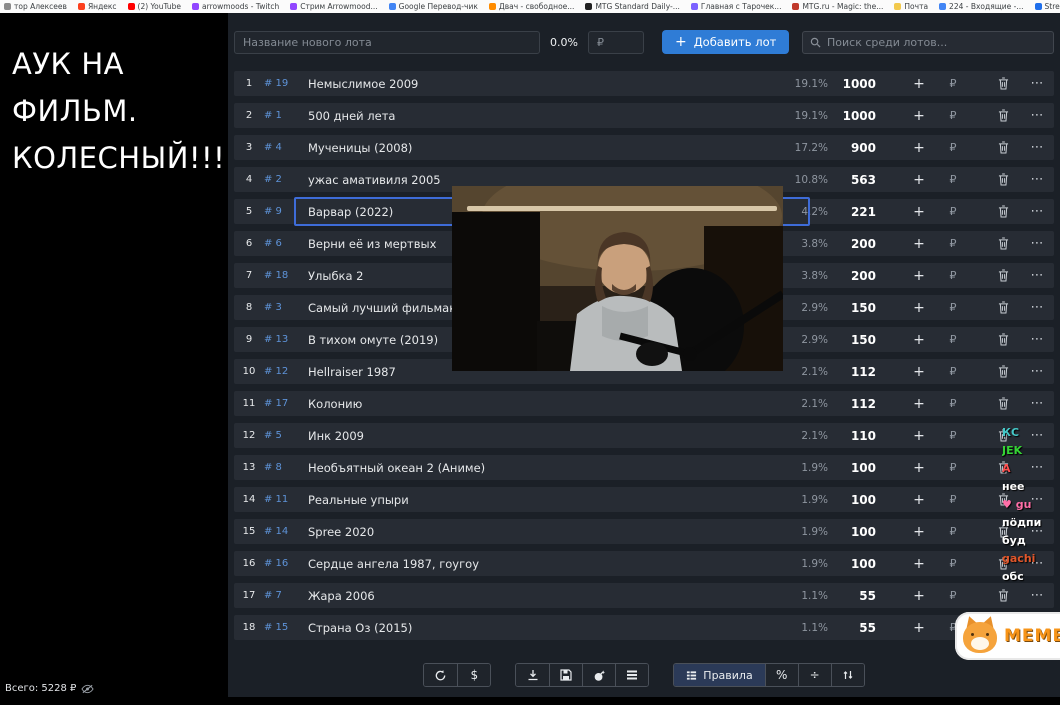  Describe the element at coordinates (341, 532) in the screenshot. I see `lot-name: Spree 2020` at that location.